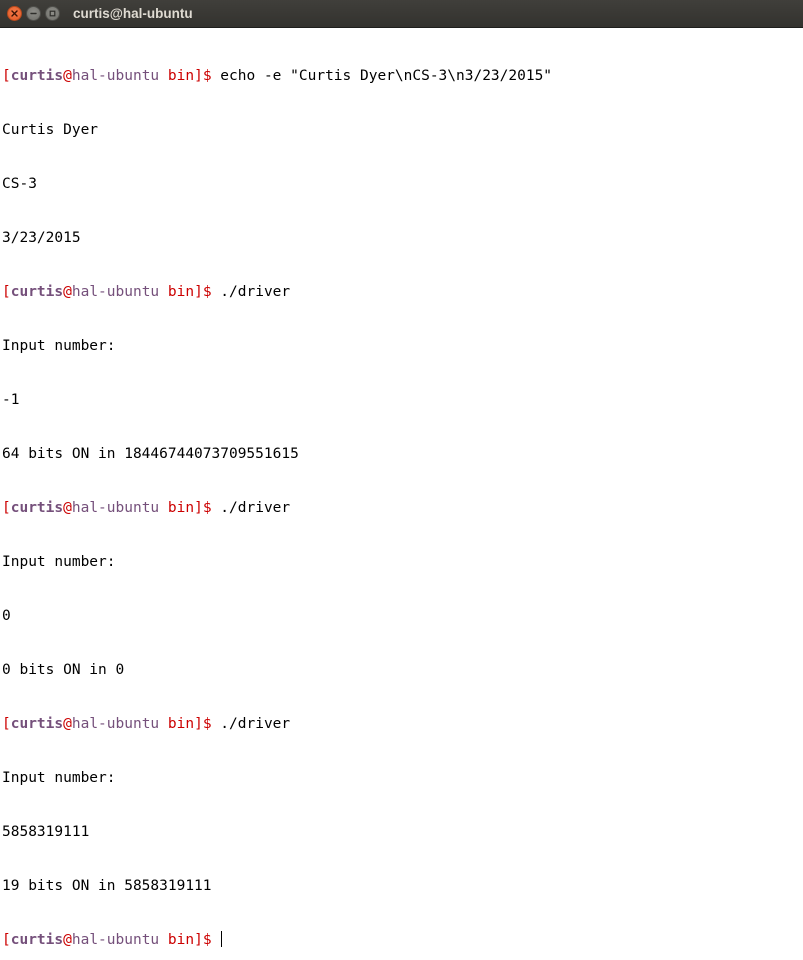 This screenshot has width=803, height=960. What do you see at coordinates (107, 886) in the screenshot?
I see `output-line: 19 bits ON in 5858319111` at bounding box center [107, 886].